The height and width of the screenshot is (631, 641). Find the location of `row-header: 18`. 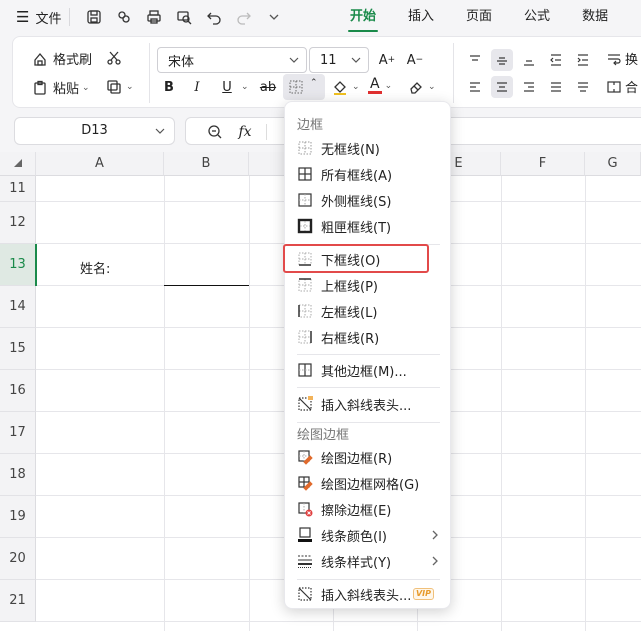

row-header: 18 is located at coordinates (18, 475).